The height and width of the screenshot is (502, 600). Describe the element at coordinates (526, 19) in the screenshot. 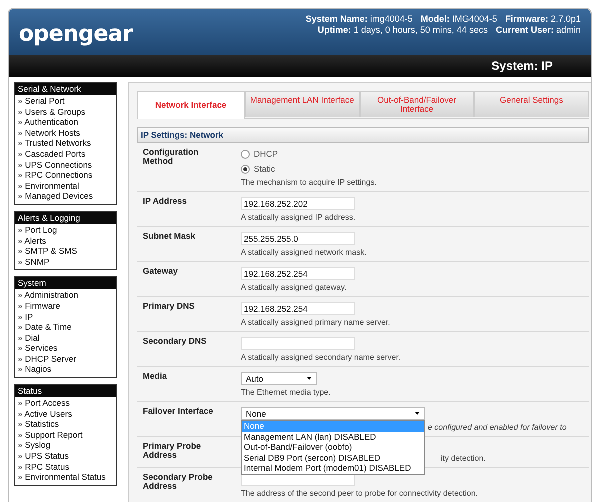

I see `info-label: Firmware:` at that location.